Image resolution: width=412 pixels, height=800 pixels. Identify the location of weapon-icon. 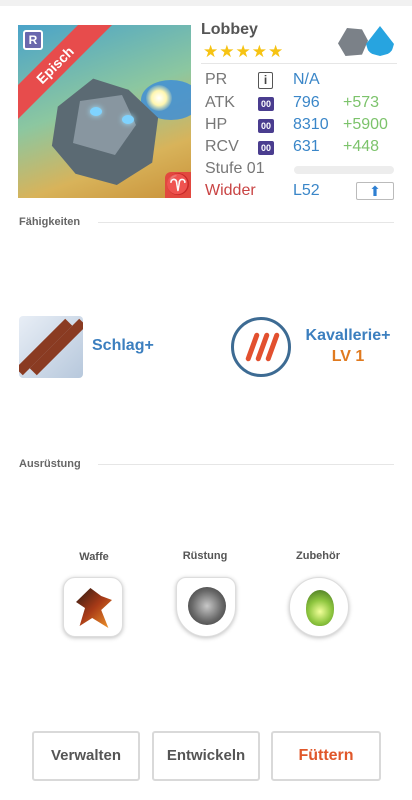
(94, 608).